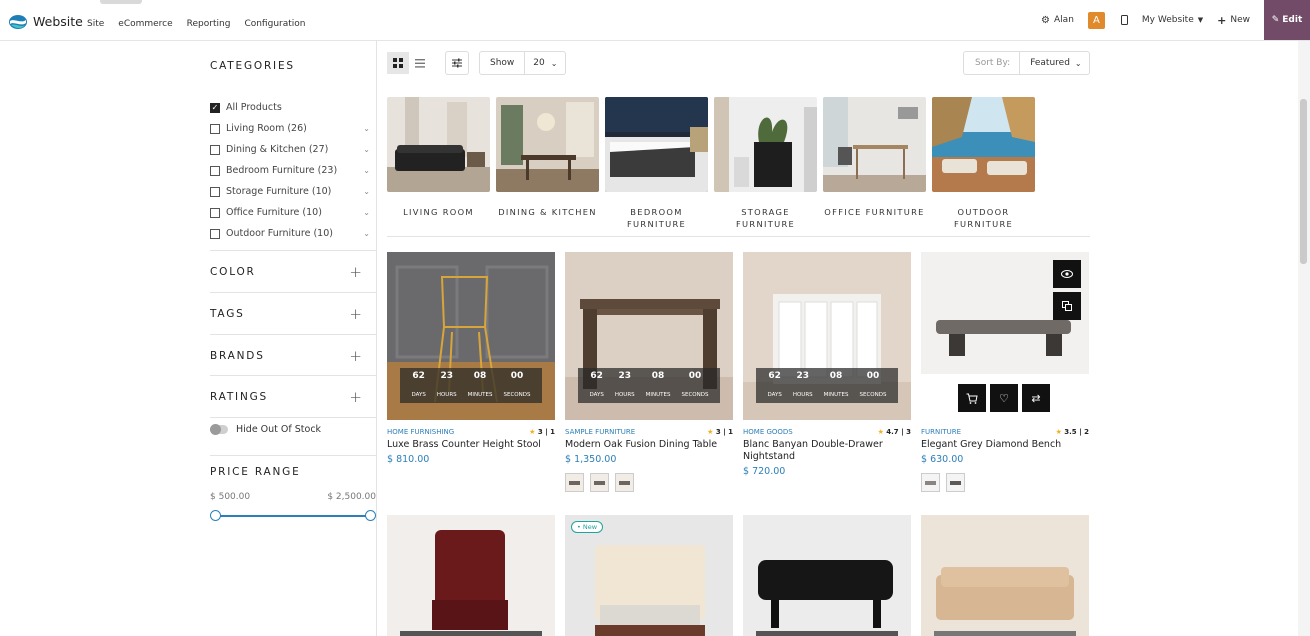  Describe the element at coordinates (649, 445) in the screenshot. I see `product-name: Modern Oak Fusion Dining Table` at that location.